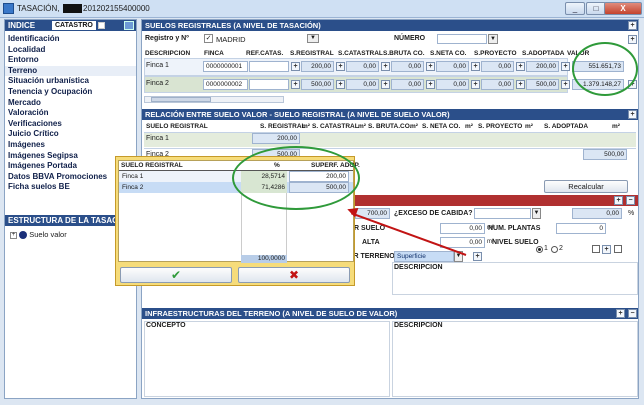  What do you see at coordinates (225, 66) in the screenshot?
I see `finca-input: 0000000001` at bounding box center [225, 66].